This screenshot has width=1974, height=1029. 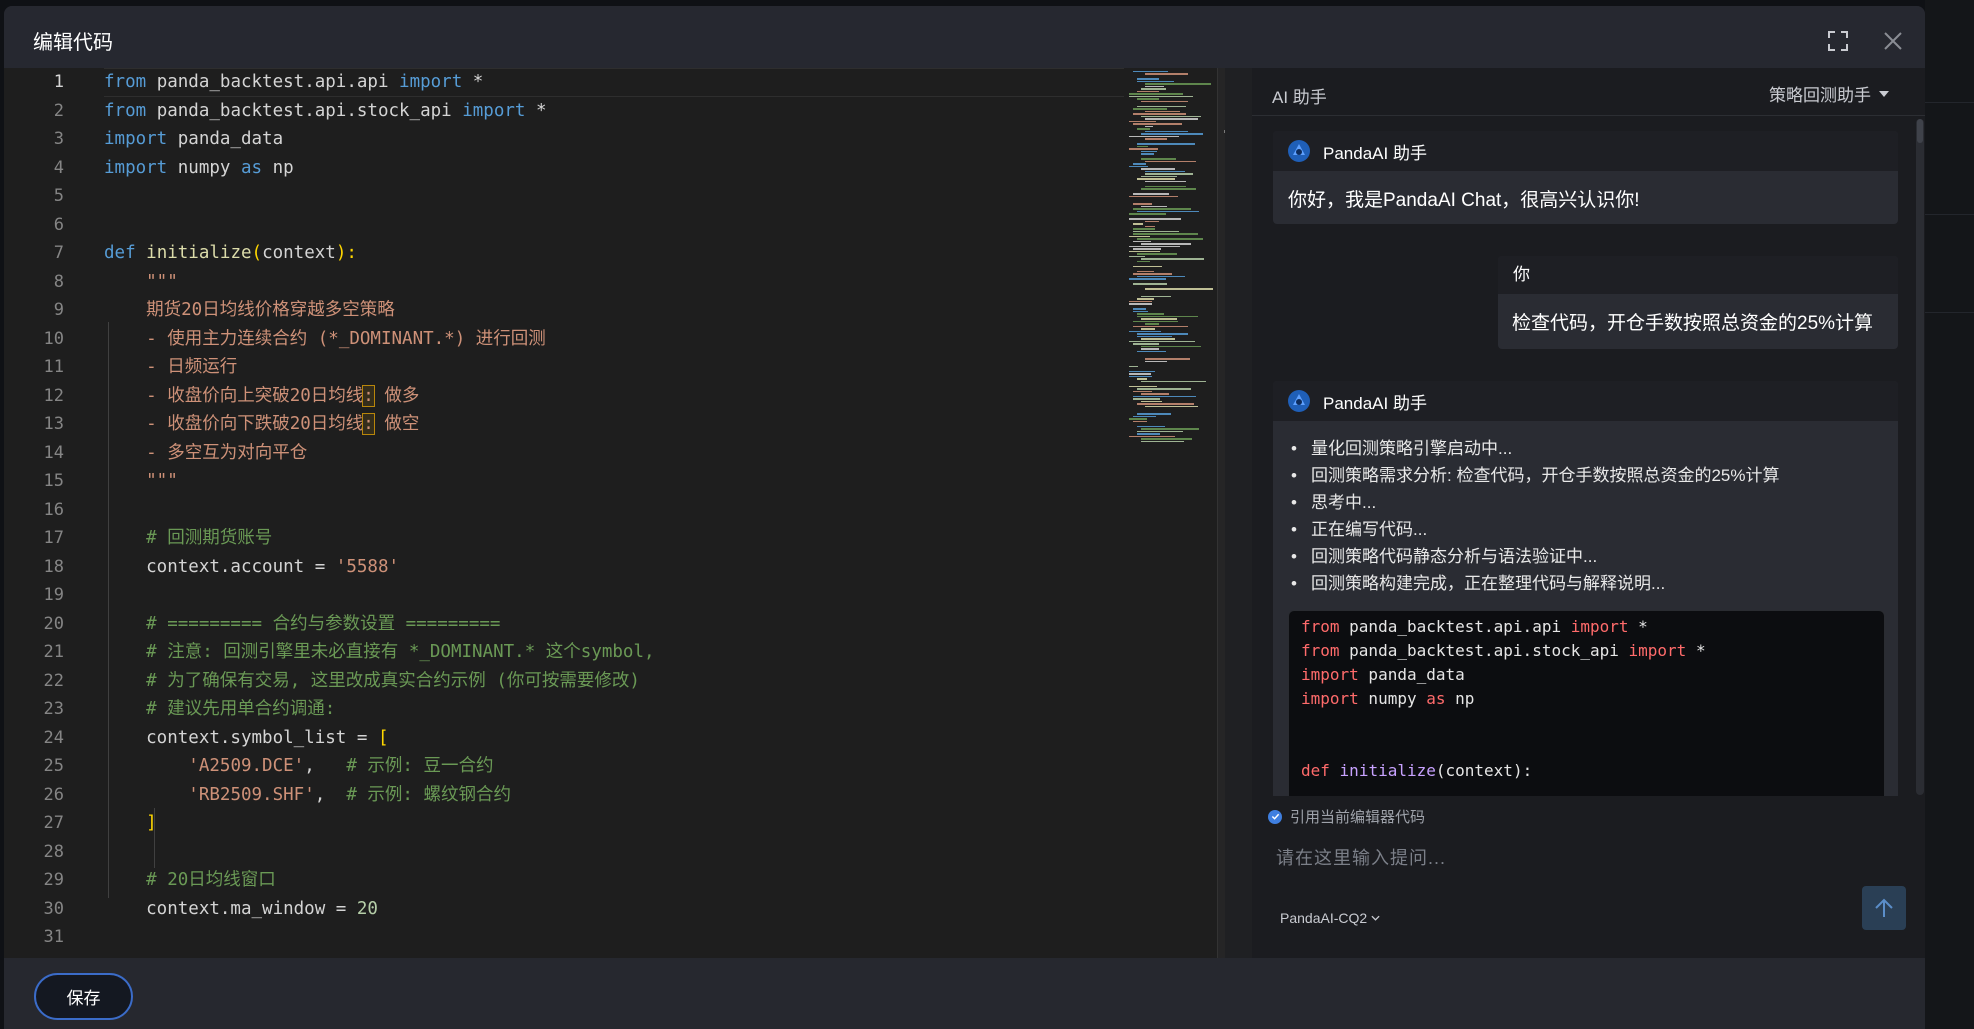 What do you see at coordinates (1346, 816) in the screenshot?
I see `reference-editor-code-toggle: 引用当前编辑器代码` at bounding box center [1346, 816].